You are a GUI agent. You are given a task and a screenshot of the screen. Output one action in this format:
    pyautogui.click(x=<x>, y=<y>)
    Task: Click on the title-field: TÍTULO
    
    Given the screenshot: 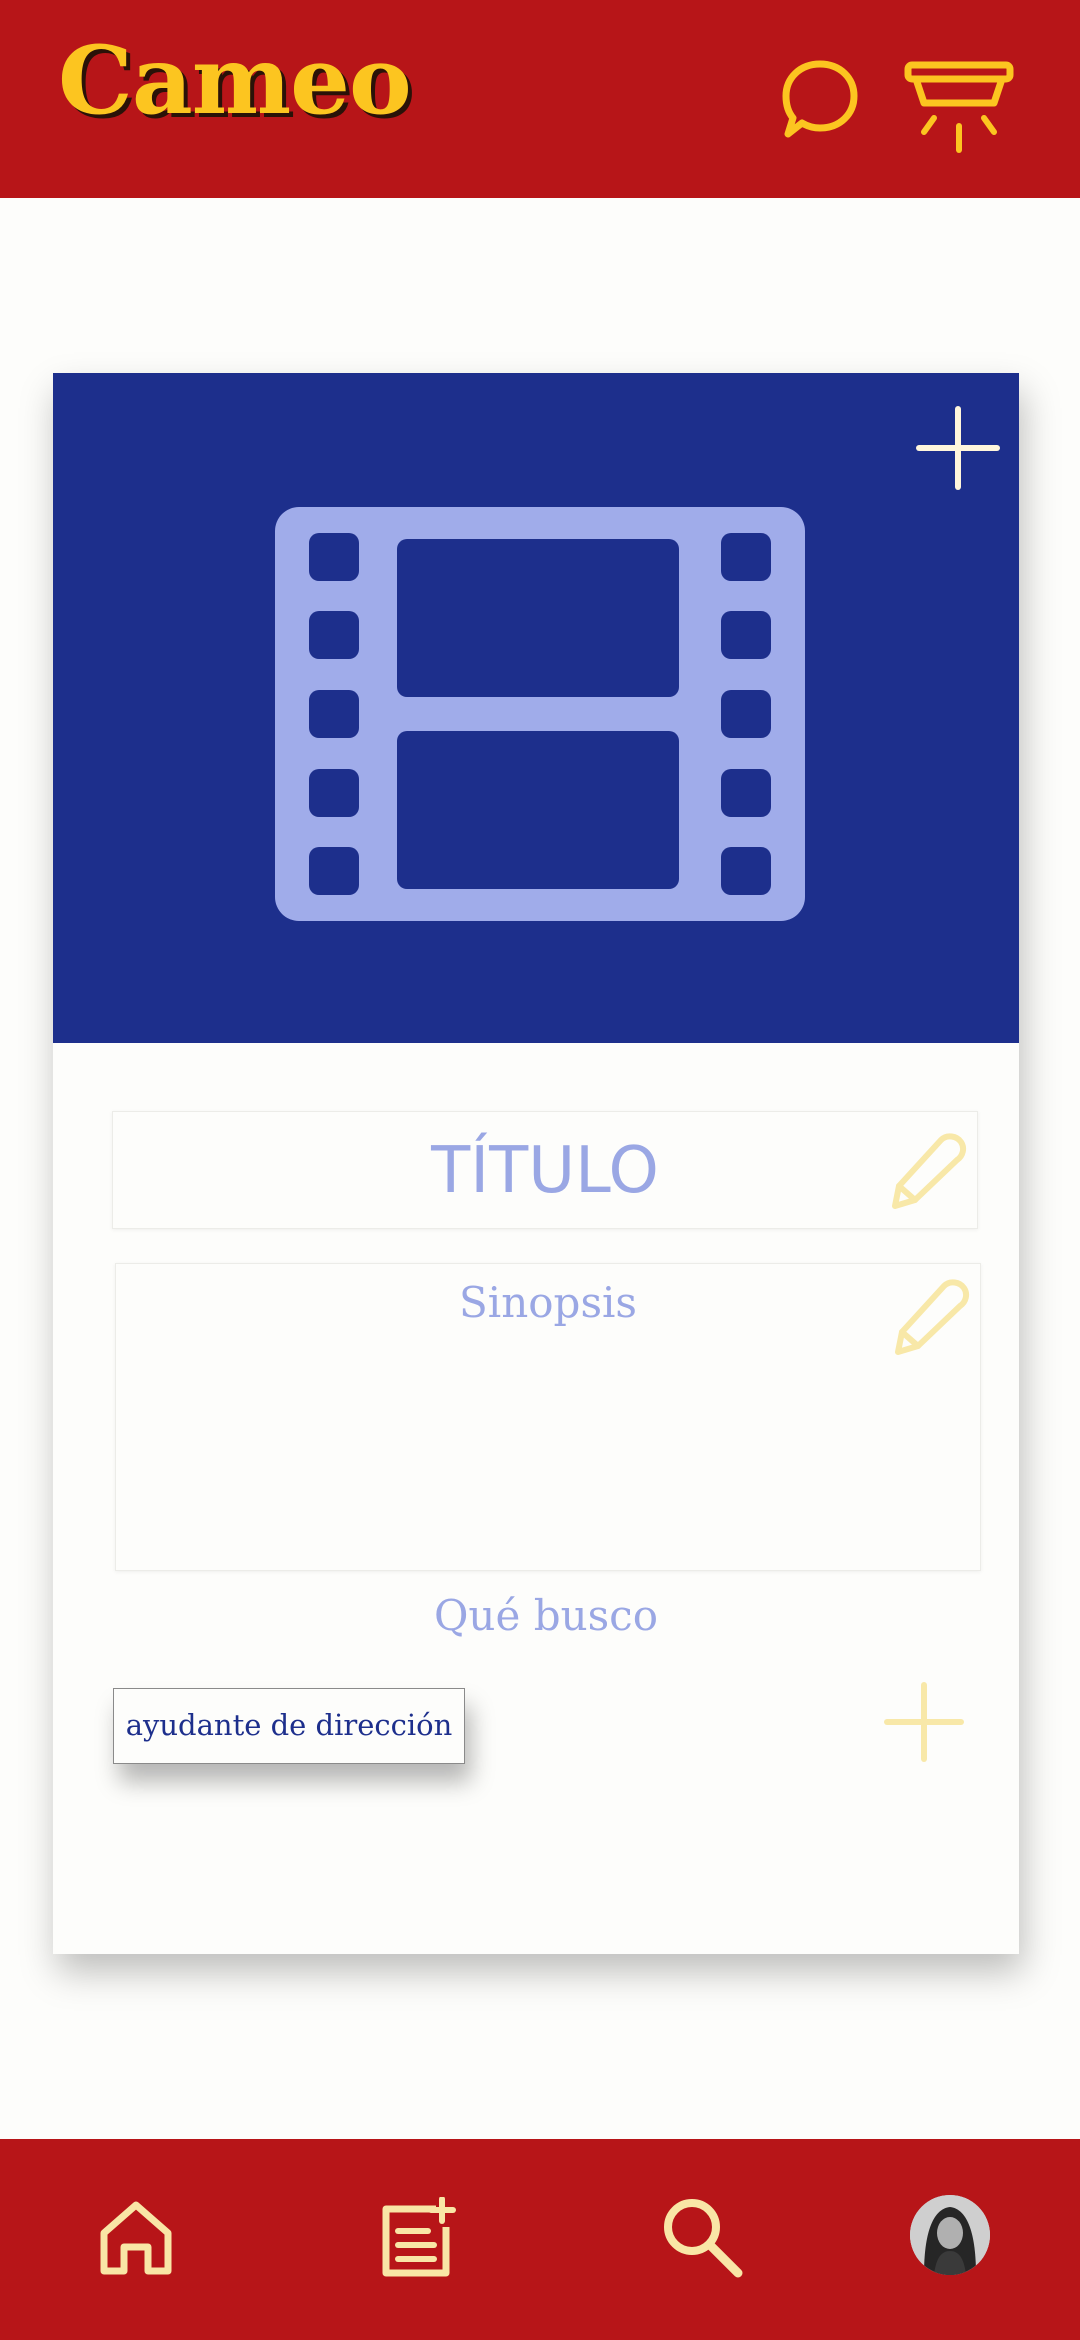 What is the action you would take?
    pyautogui.click(x=545, y=1170)
    